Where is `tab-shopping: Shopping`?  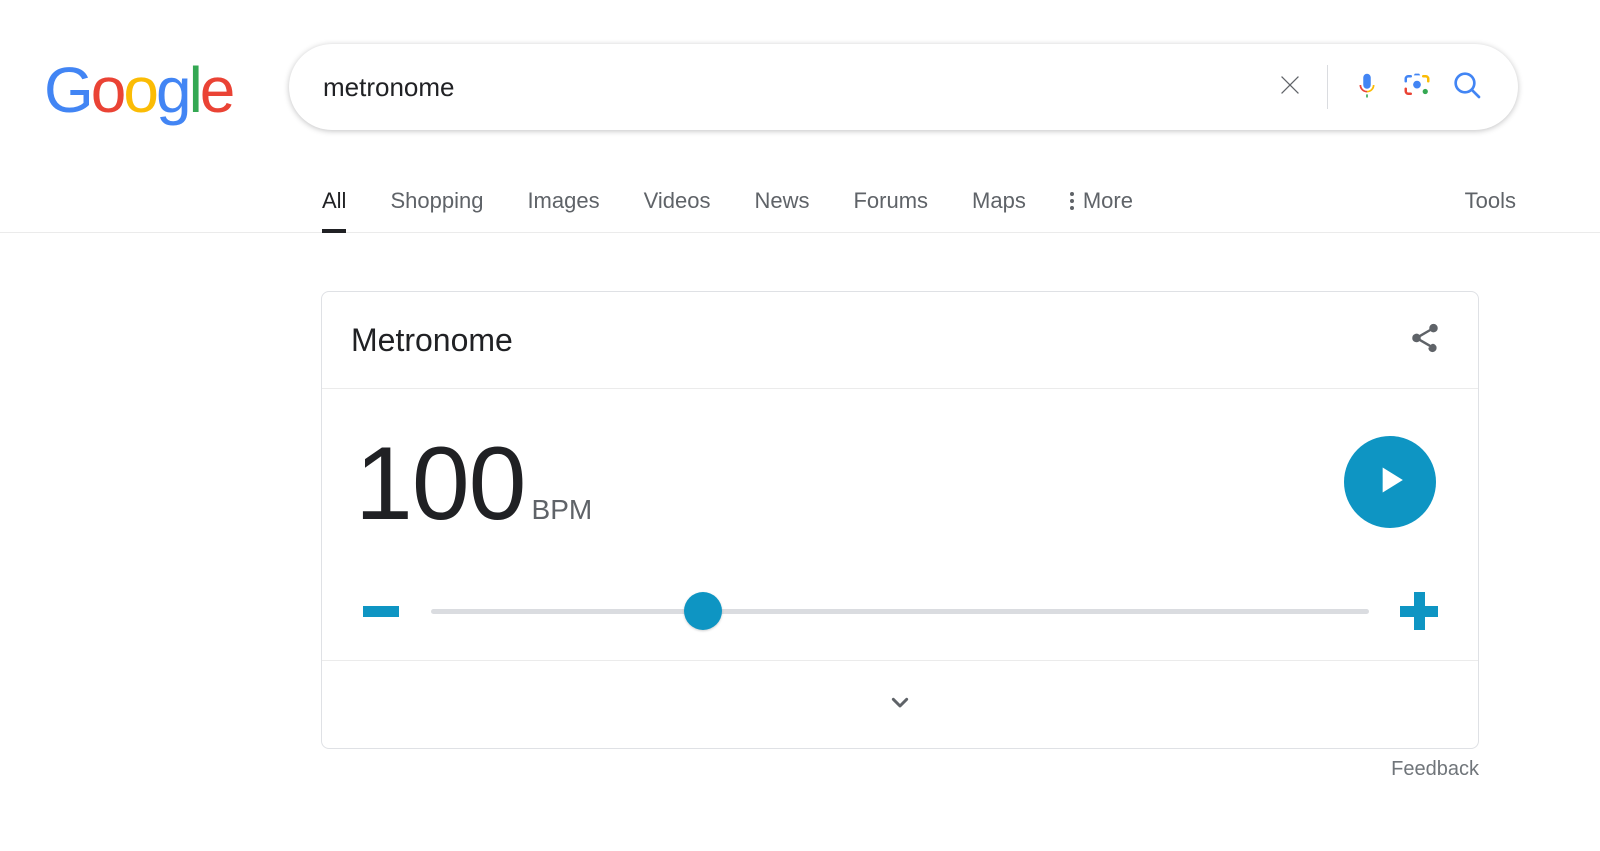
tab-shopping: Shopping is located at coordinates (436, 190).